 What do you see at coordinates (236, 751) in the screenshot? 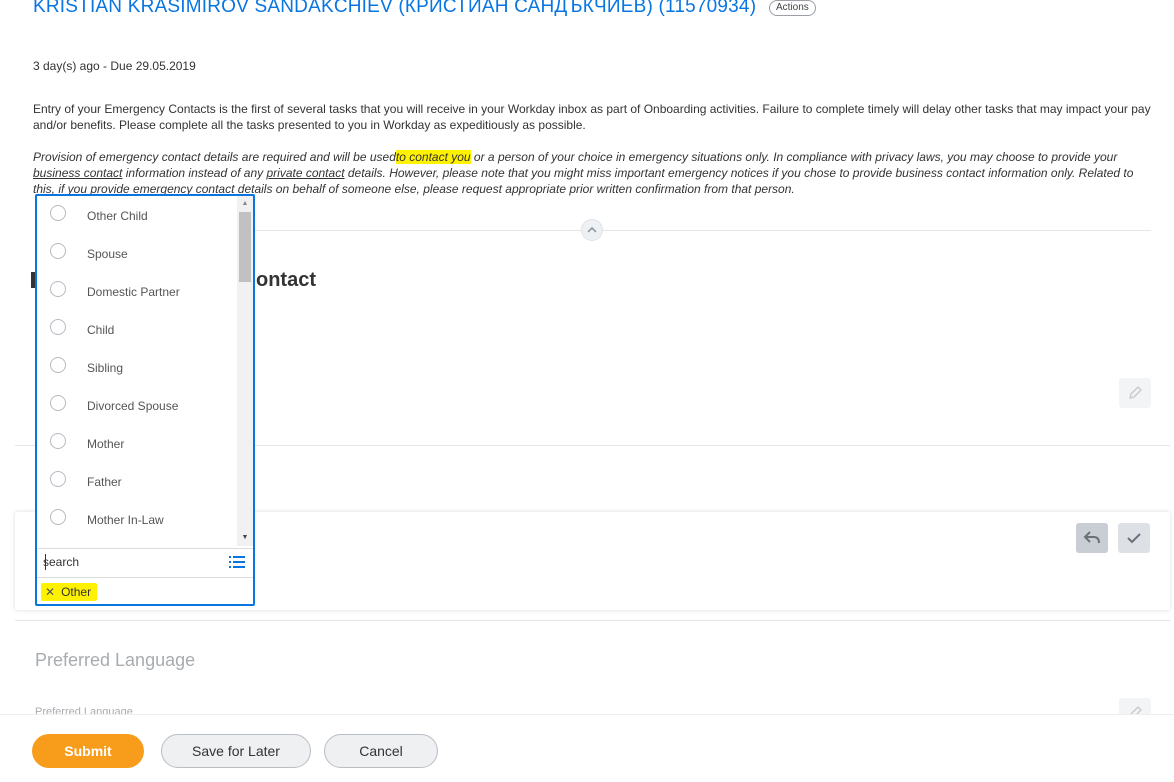
I see `save-for-later-button: Save for Later` at bounding box center [236, 751].